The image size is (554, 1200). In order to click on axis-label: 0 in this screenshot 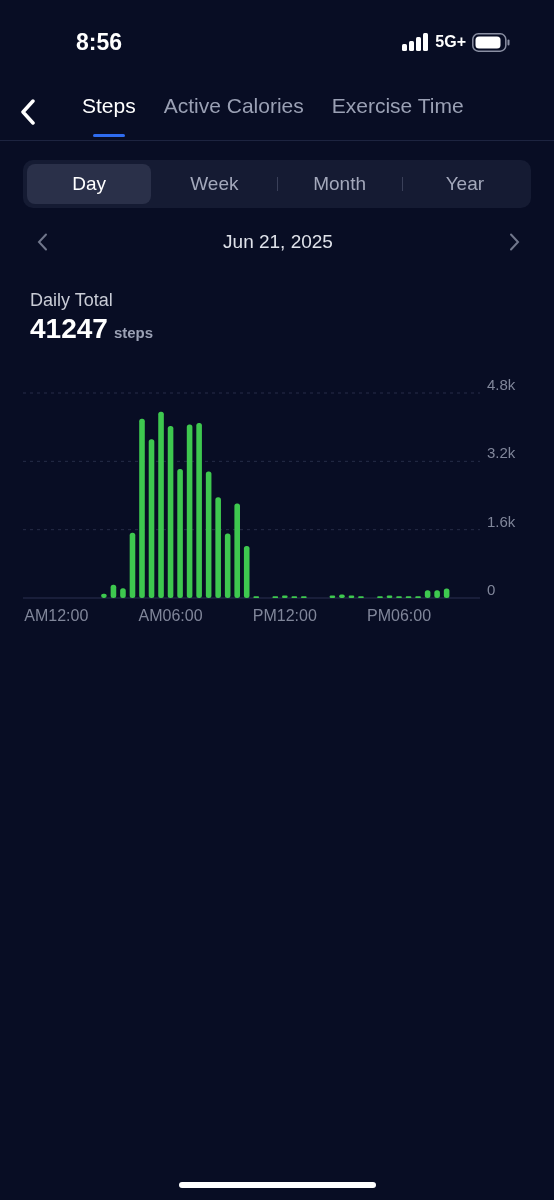, I will do `click(491, 589)`.